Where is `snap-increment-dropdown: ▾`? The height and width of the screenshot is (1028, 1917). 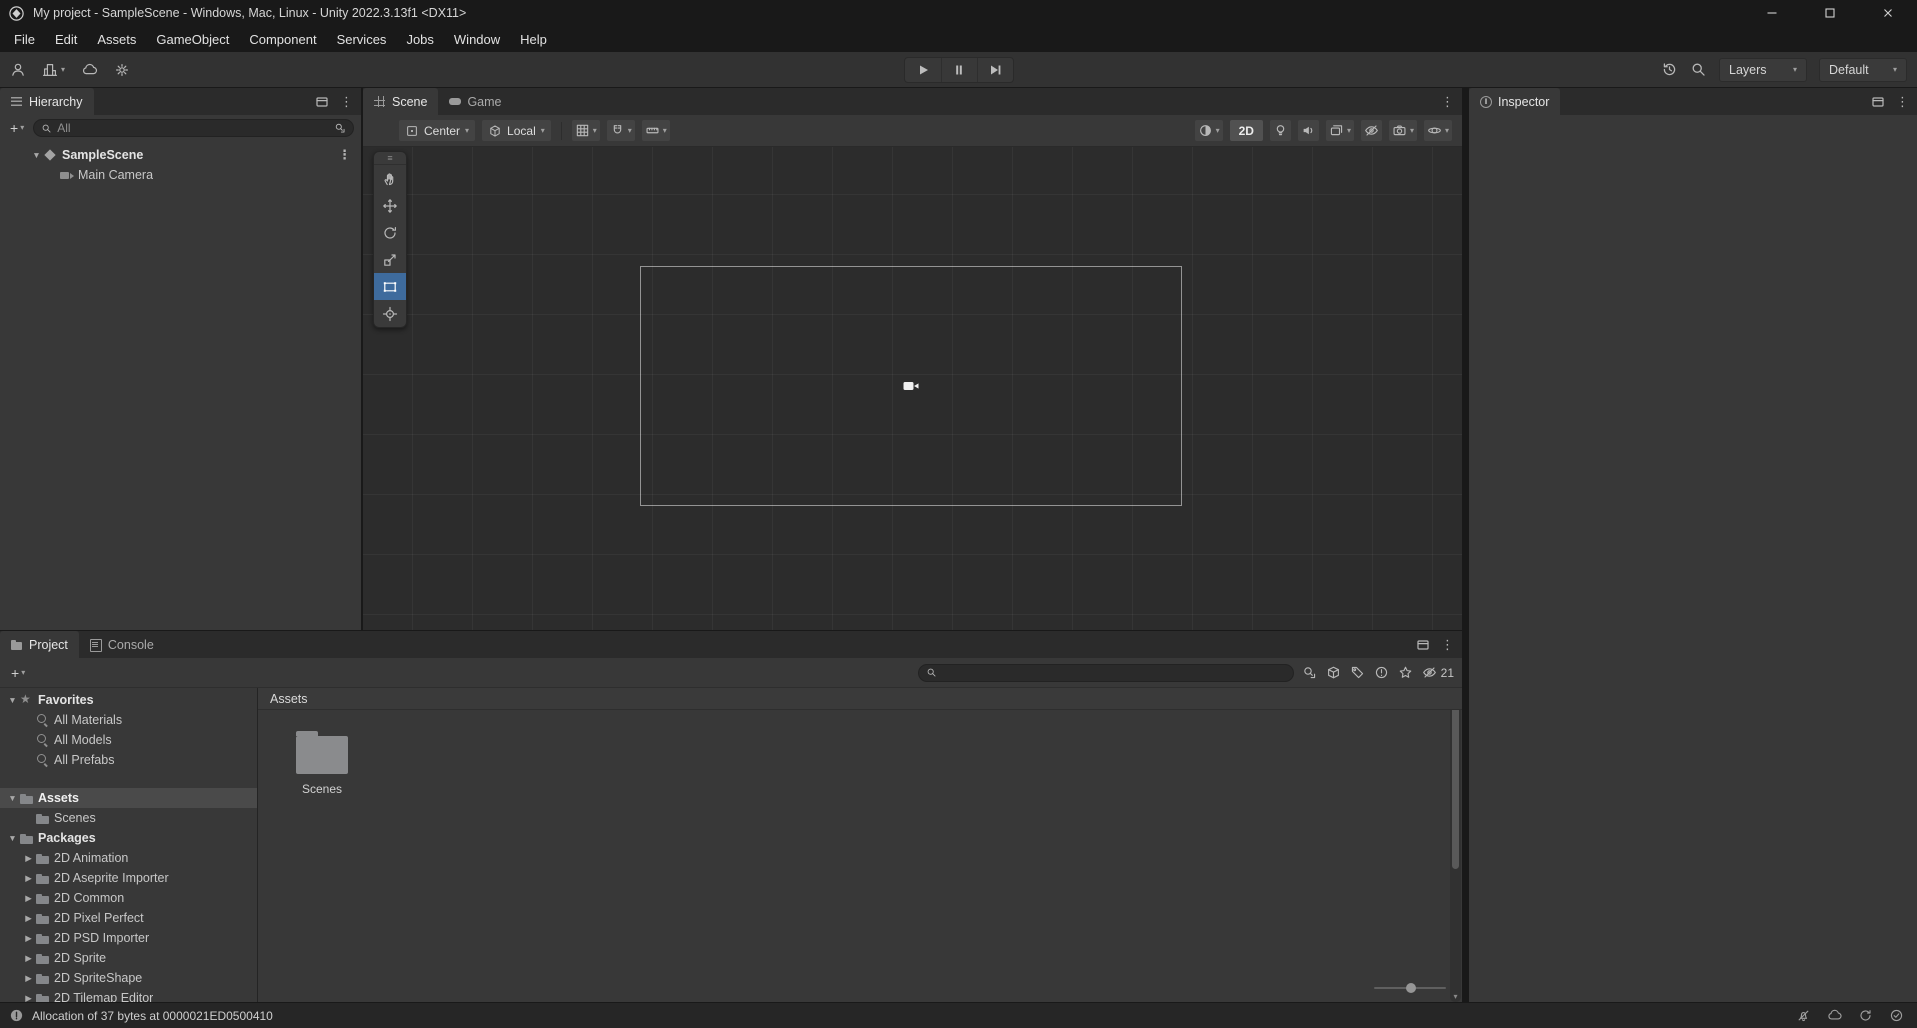
snap-increment-dropdown: ▾ is located at coordinates (665, 130).